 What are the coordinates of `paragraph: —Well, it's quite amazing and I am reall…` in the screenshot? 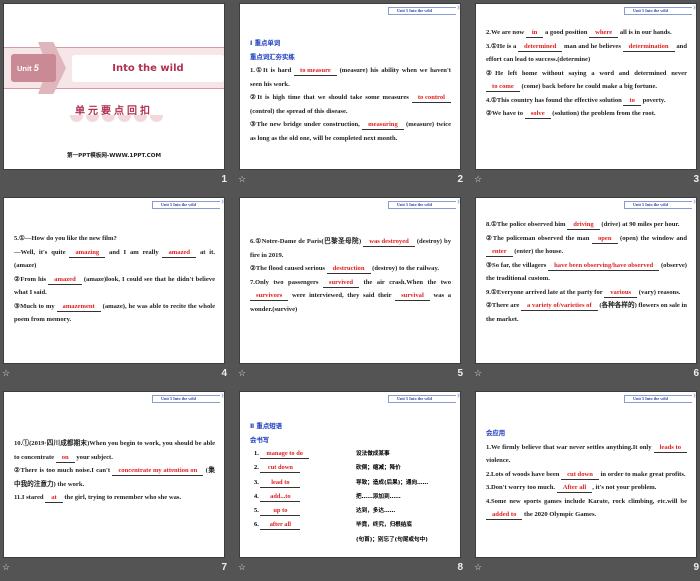 It's located at (114, 259).